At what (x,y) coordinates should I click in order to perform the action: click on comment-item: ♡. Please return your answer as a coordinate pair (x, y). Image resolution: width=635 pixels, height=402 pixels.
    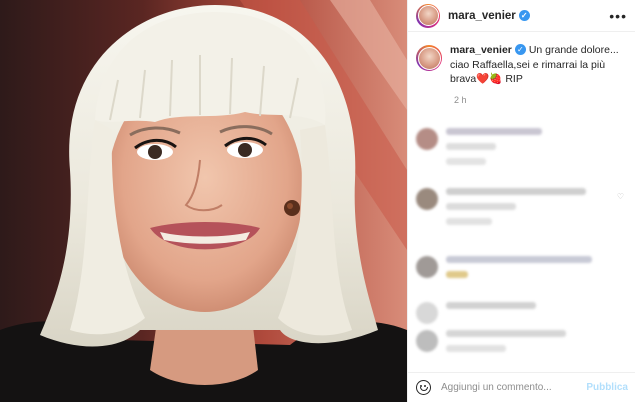
    Looking at the image, I should click on (521, 210).